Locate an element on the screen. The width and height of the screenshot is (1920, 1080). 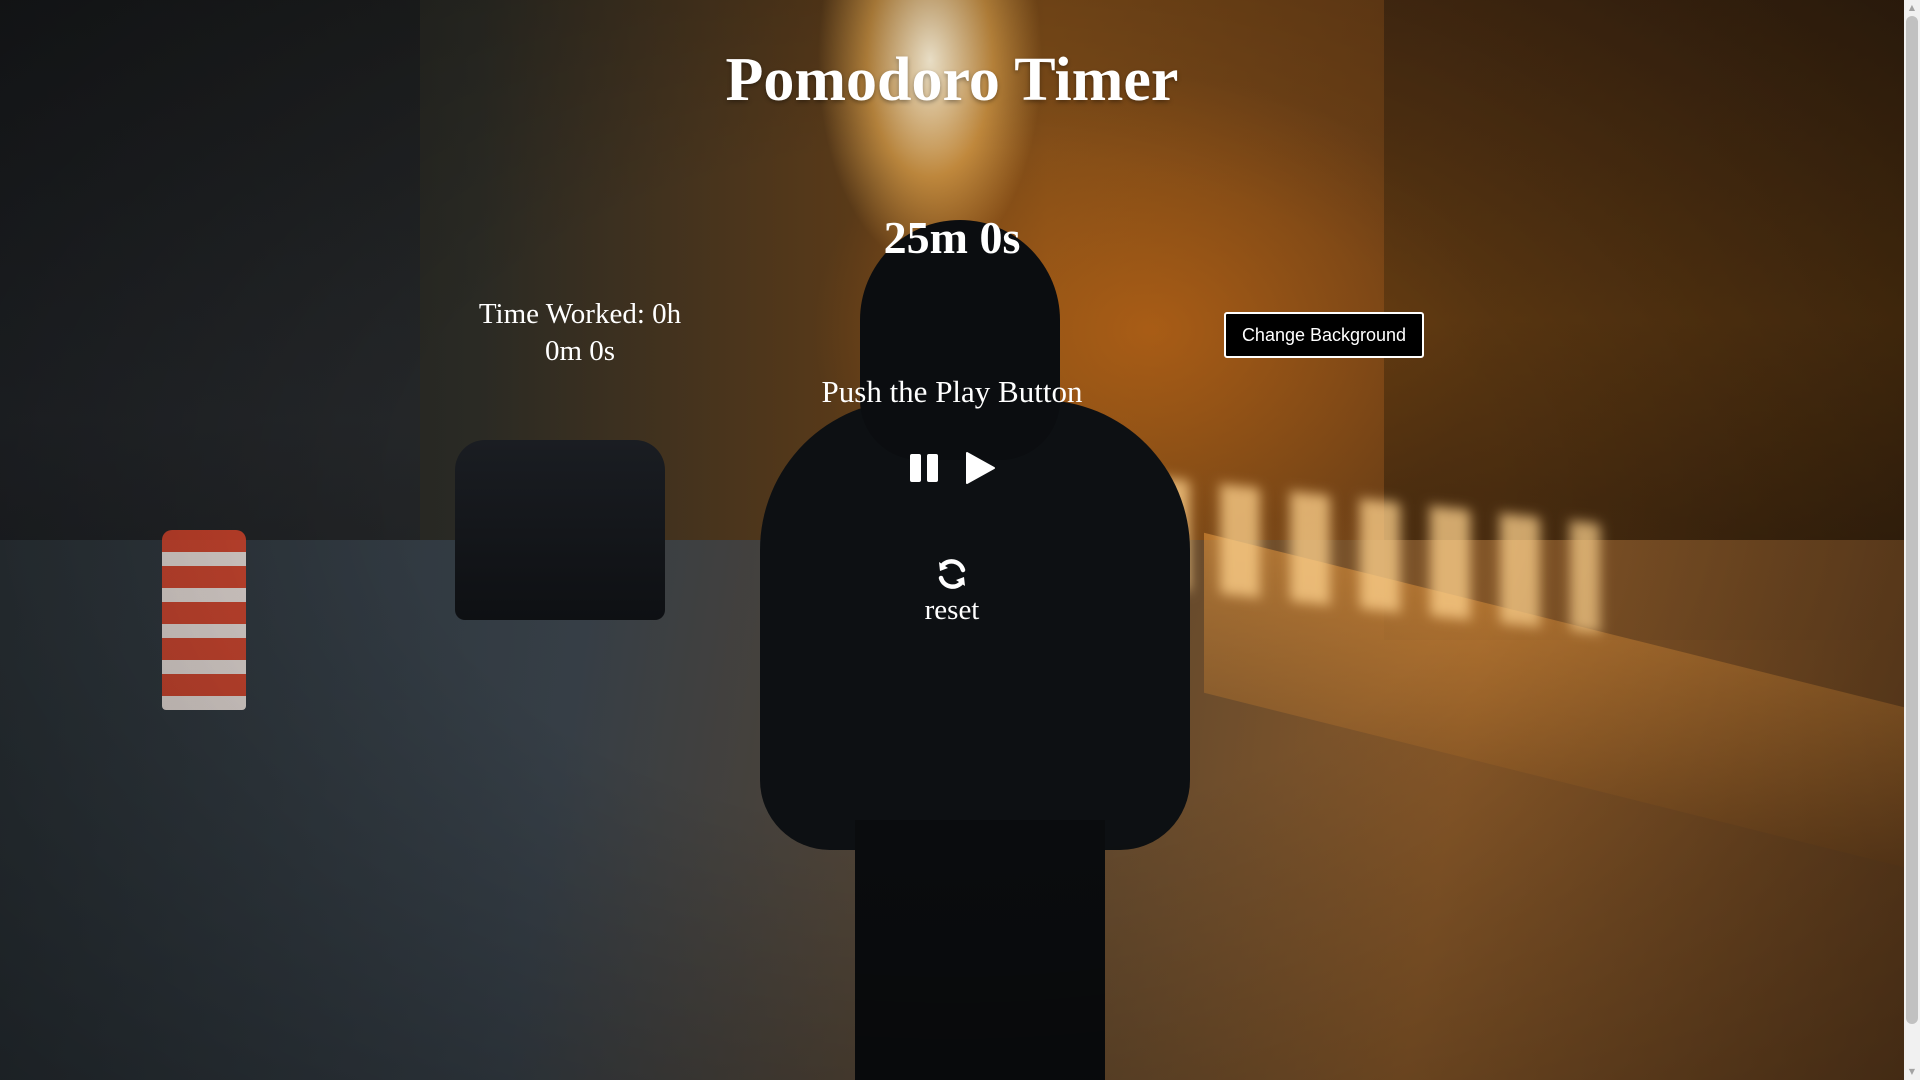
play-button is located at coordinates (980, 468).